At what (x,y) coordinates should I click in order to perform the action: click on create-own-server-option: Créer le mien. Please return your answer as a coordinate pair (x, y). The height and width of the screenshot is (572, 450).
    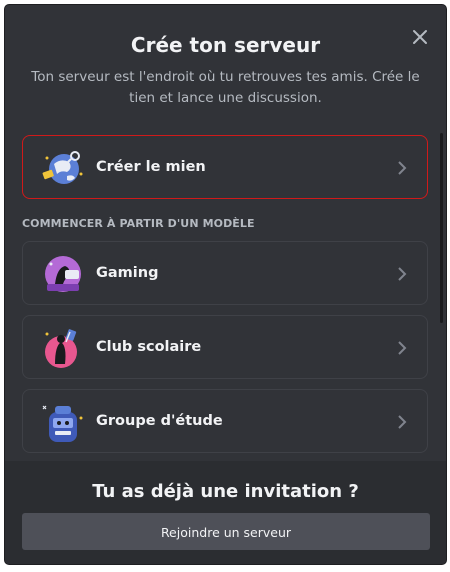
    Looking at the image, I should click on (225, 167).